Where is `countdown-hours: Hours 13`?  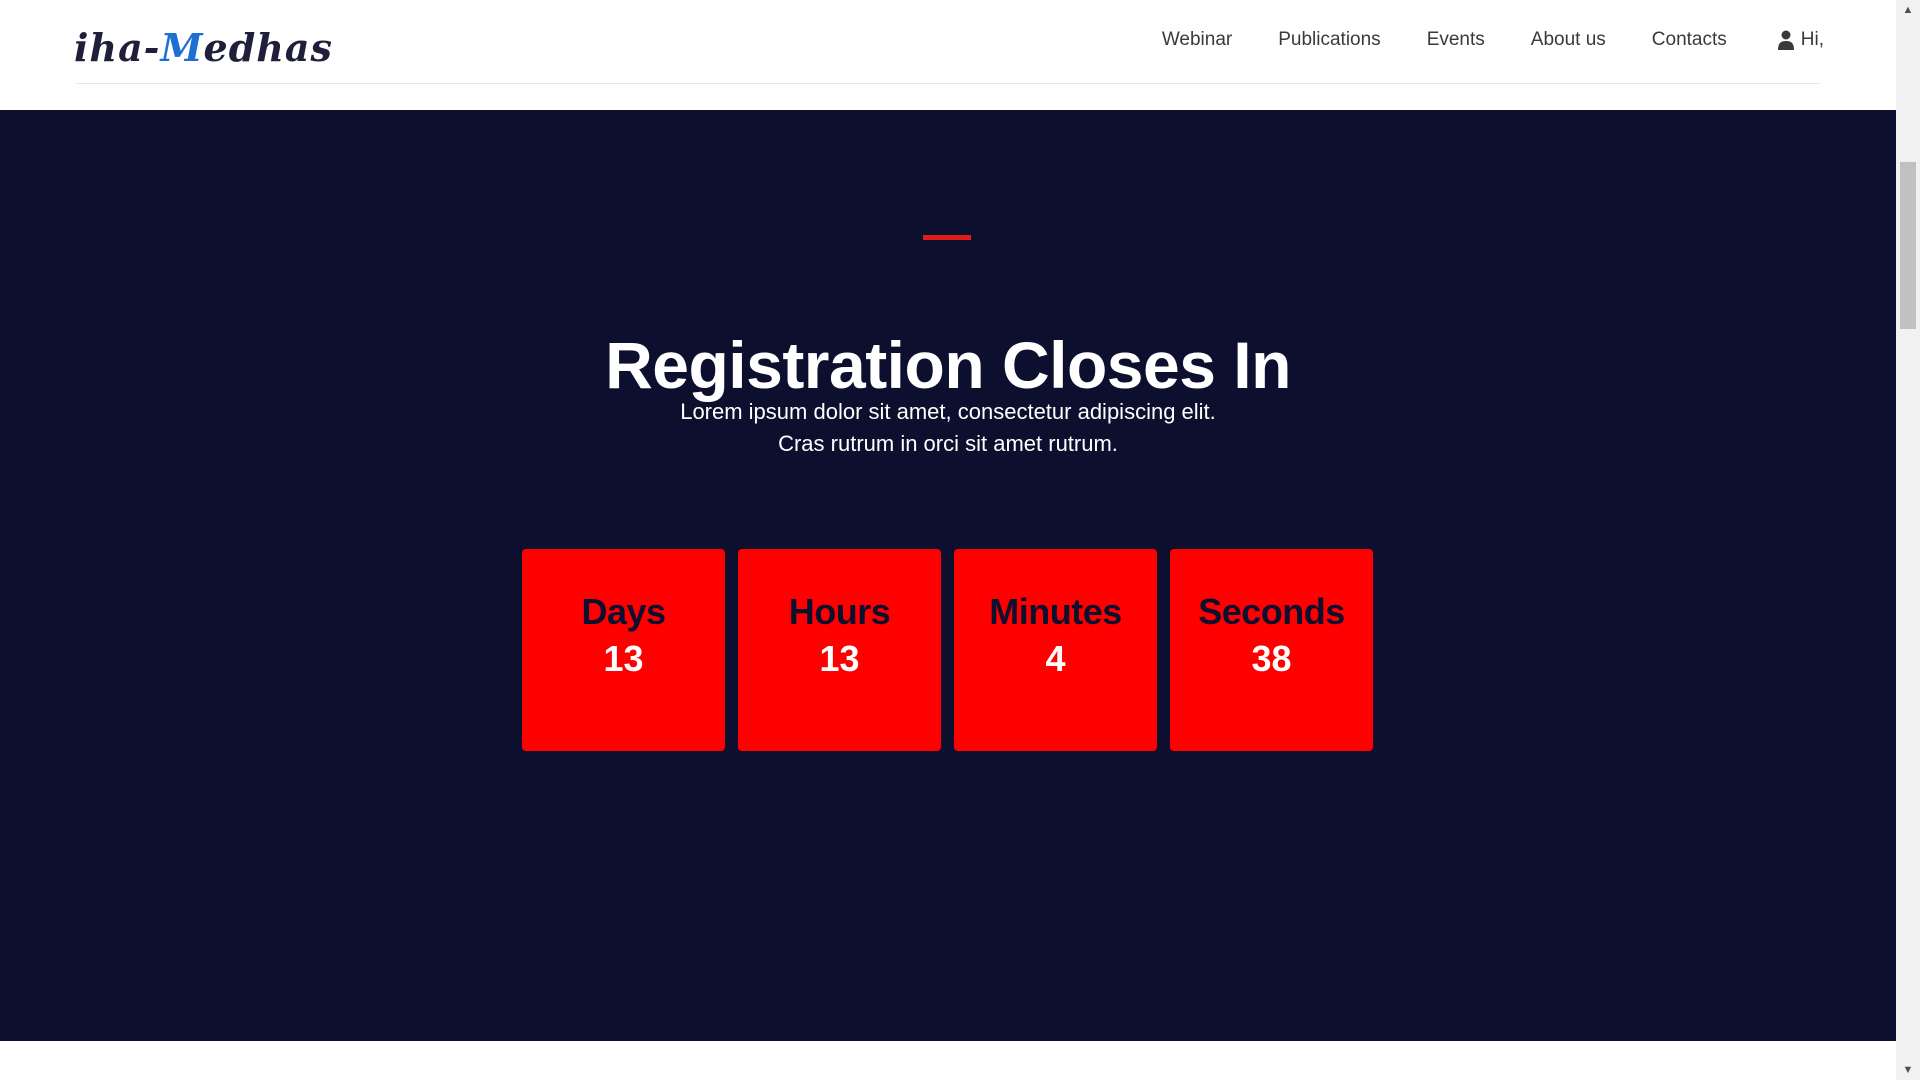
countdown-hours: Hours 13 is located at coordinates (839, 650).